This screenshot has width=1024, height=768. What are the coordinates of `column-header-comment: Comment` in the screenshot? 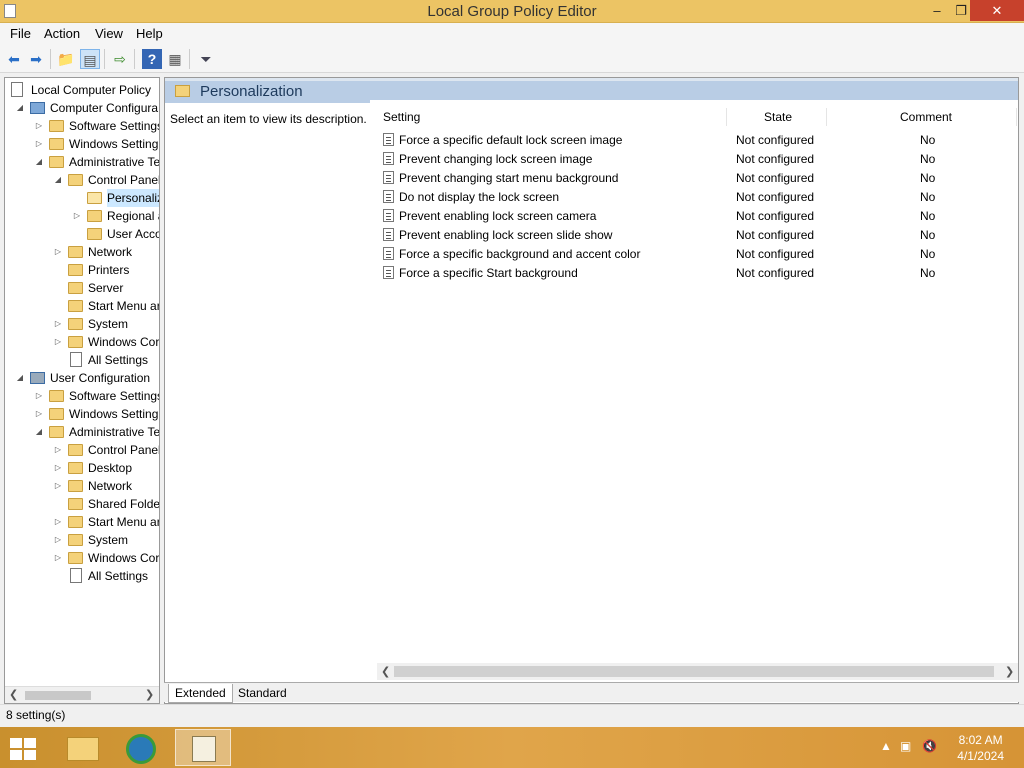 It's located at (926, 117).